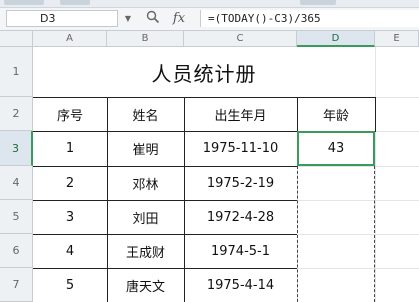 The width and height of the screenshot is (419, 302). I want to click on header-seq: 序号, so click(70, 114).